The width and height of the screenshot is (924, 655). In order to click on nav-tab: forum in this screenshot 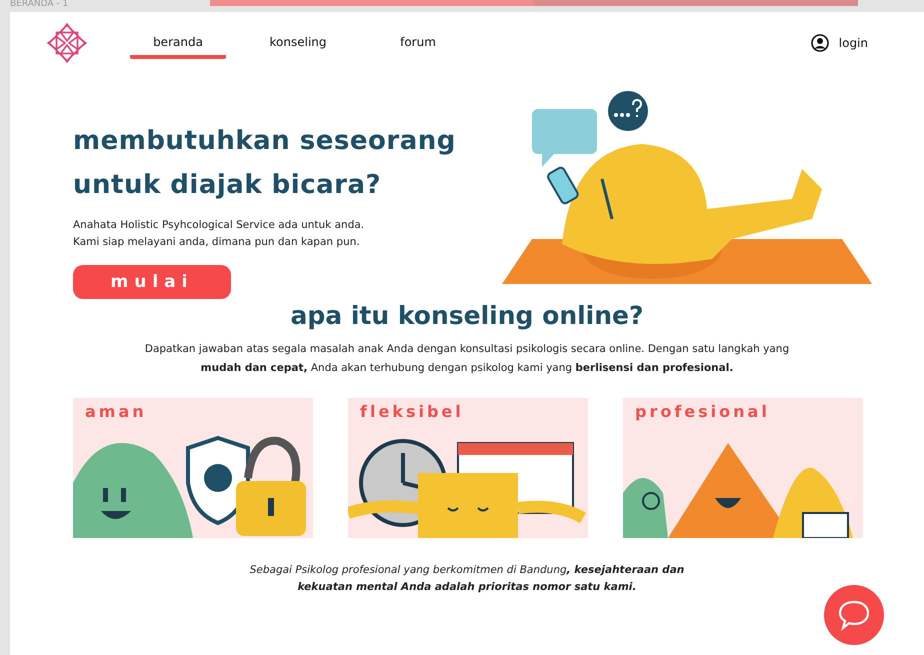, I will do `click(418, 43)`.